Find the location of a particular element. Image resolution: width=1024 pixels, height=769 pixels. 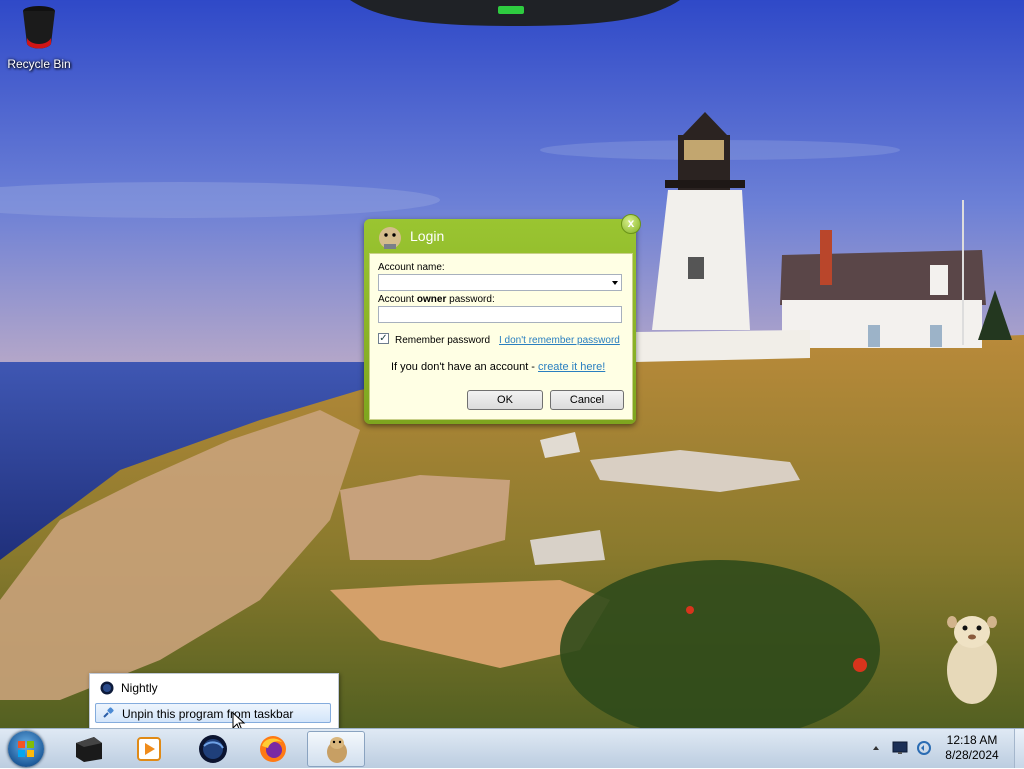

volume-icon is located at coordinates (924, 749).